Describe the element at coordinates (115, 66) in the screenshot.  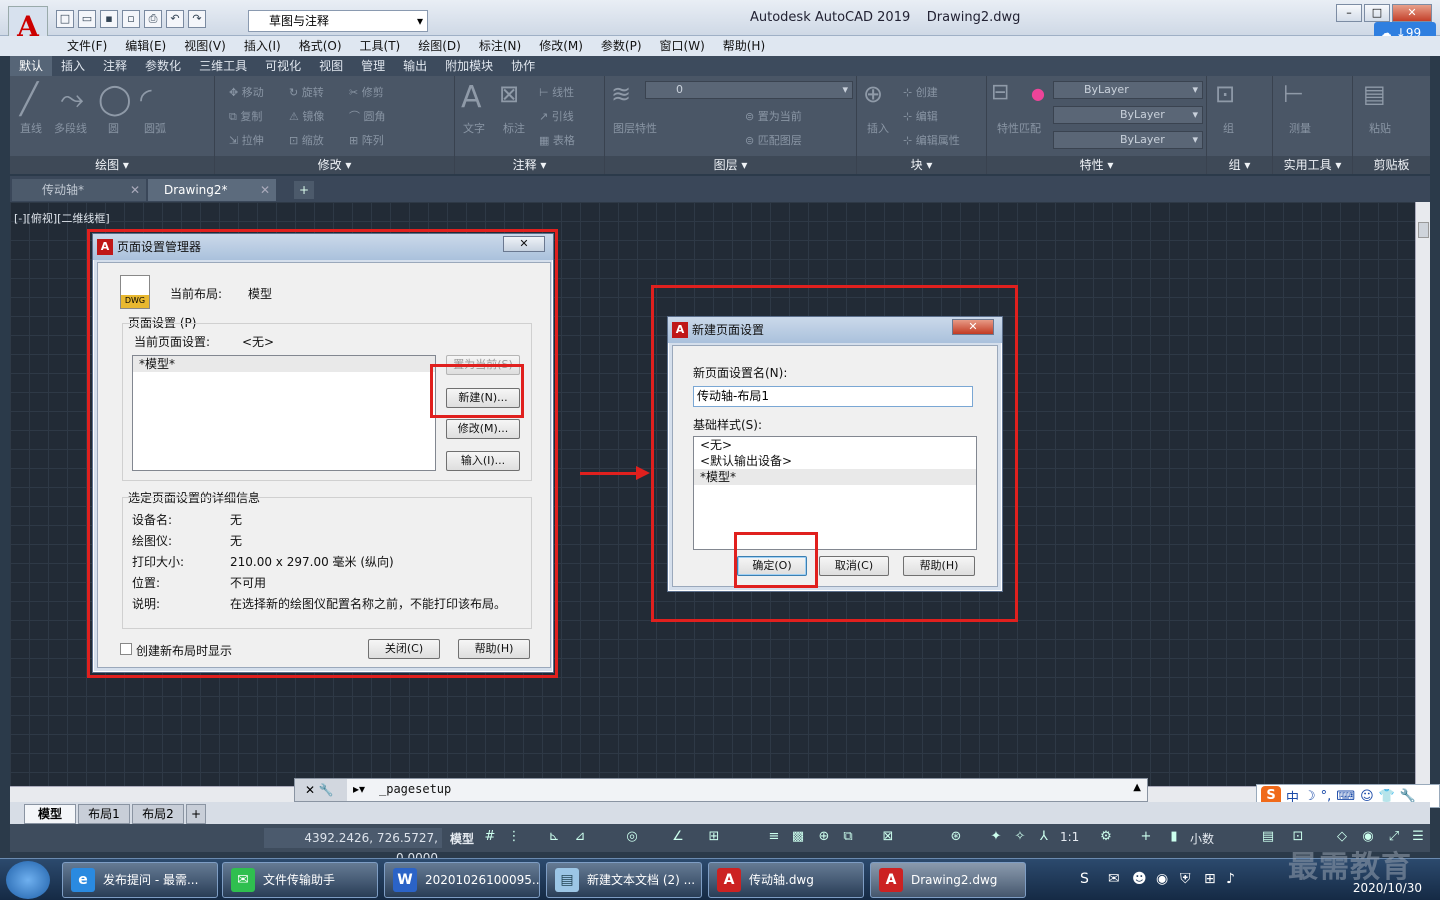
I see `tab-annotate: 注释` at that location.